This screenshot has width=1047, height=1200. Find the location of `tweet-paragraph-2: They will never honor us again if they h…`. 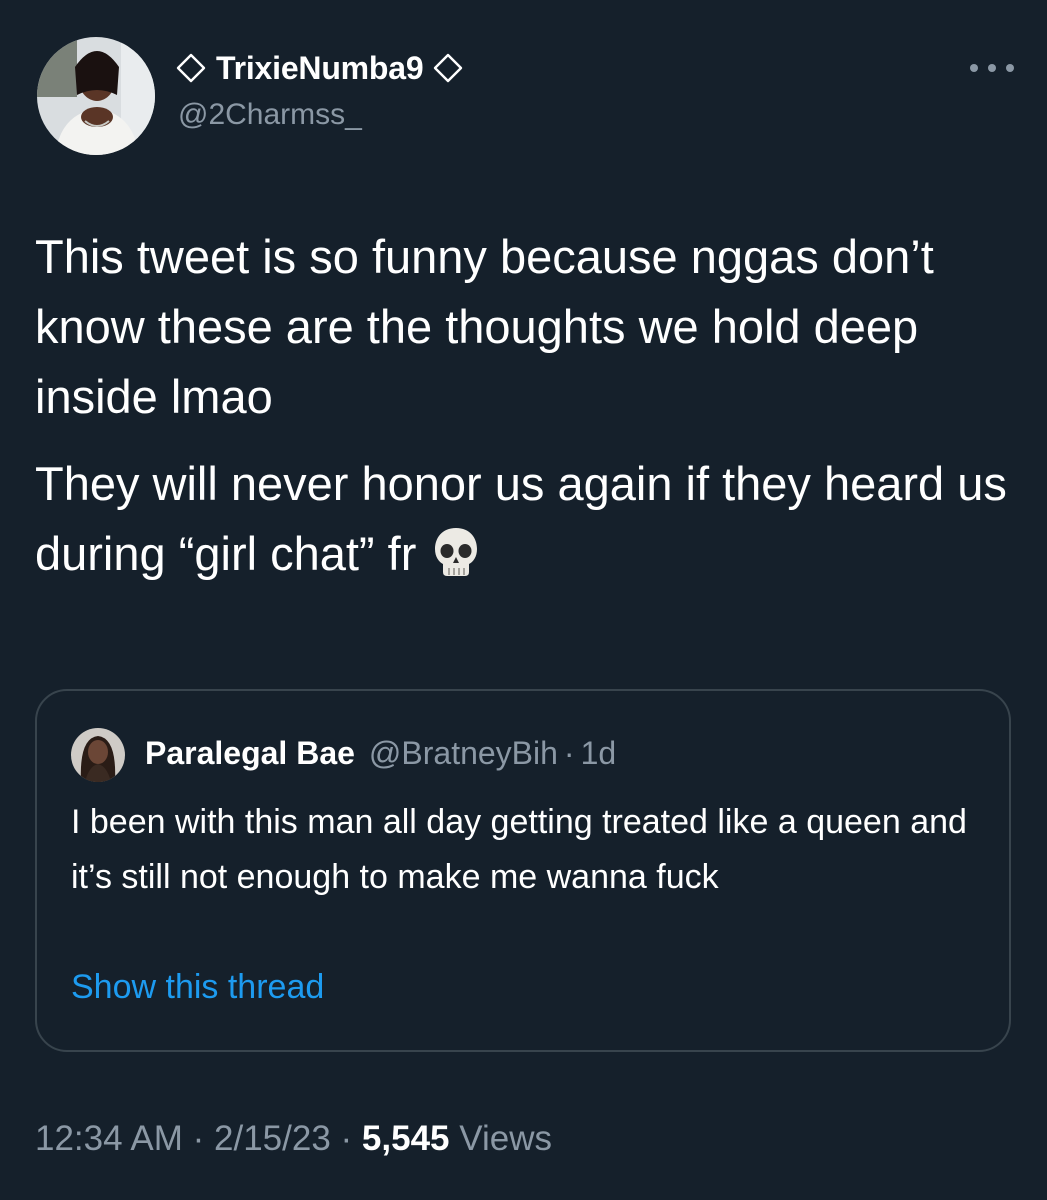

tweet-paragraph-2: They will never honor us again if they h… is located at coordinates (530, 523).